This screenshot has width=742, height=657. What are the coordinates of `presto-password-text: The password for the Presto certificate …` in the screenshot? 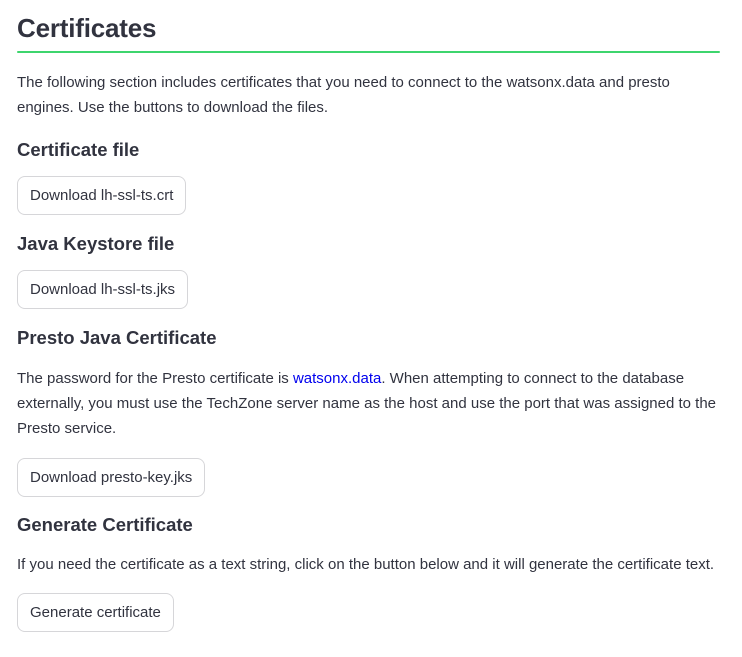 It's located at (369, 403).